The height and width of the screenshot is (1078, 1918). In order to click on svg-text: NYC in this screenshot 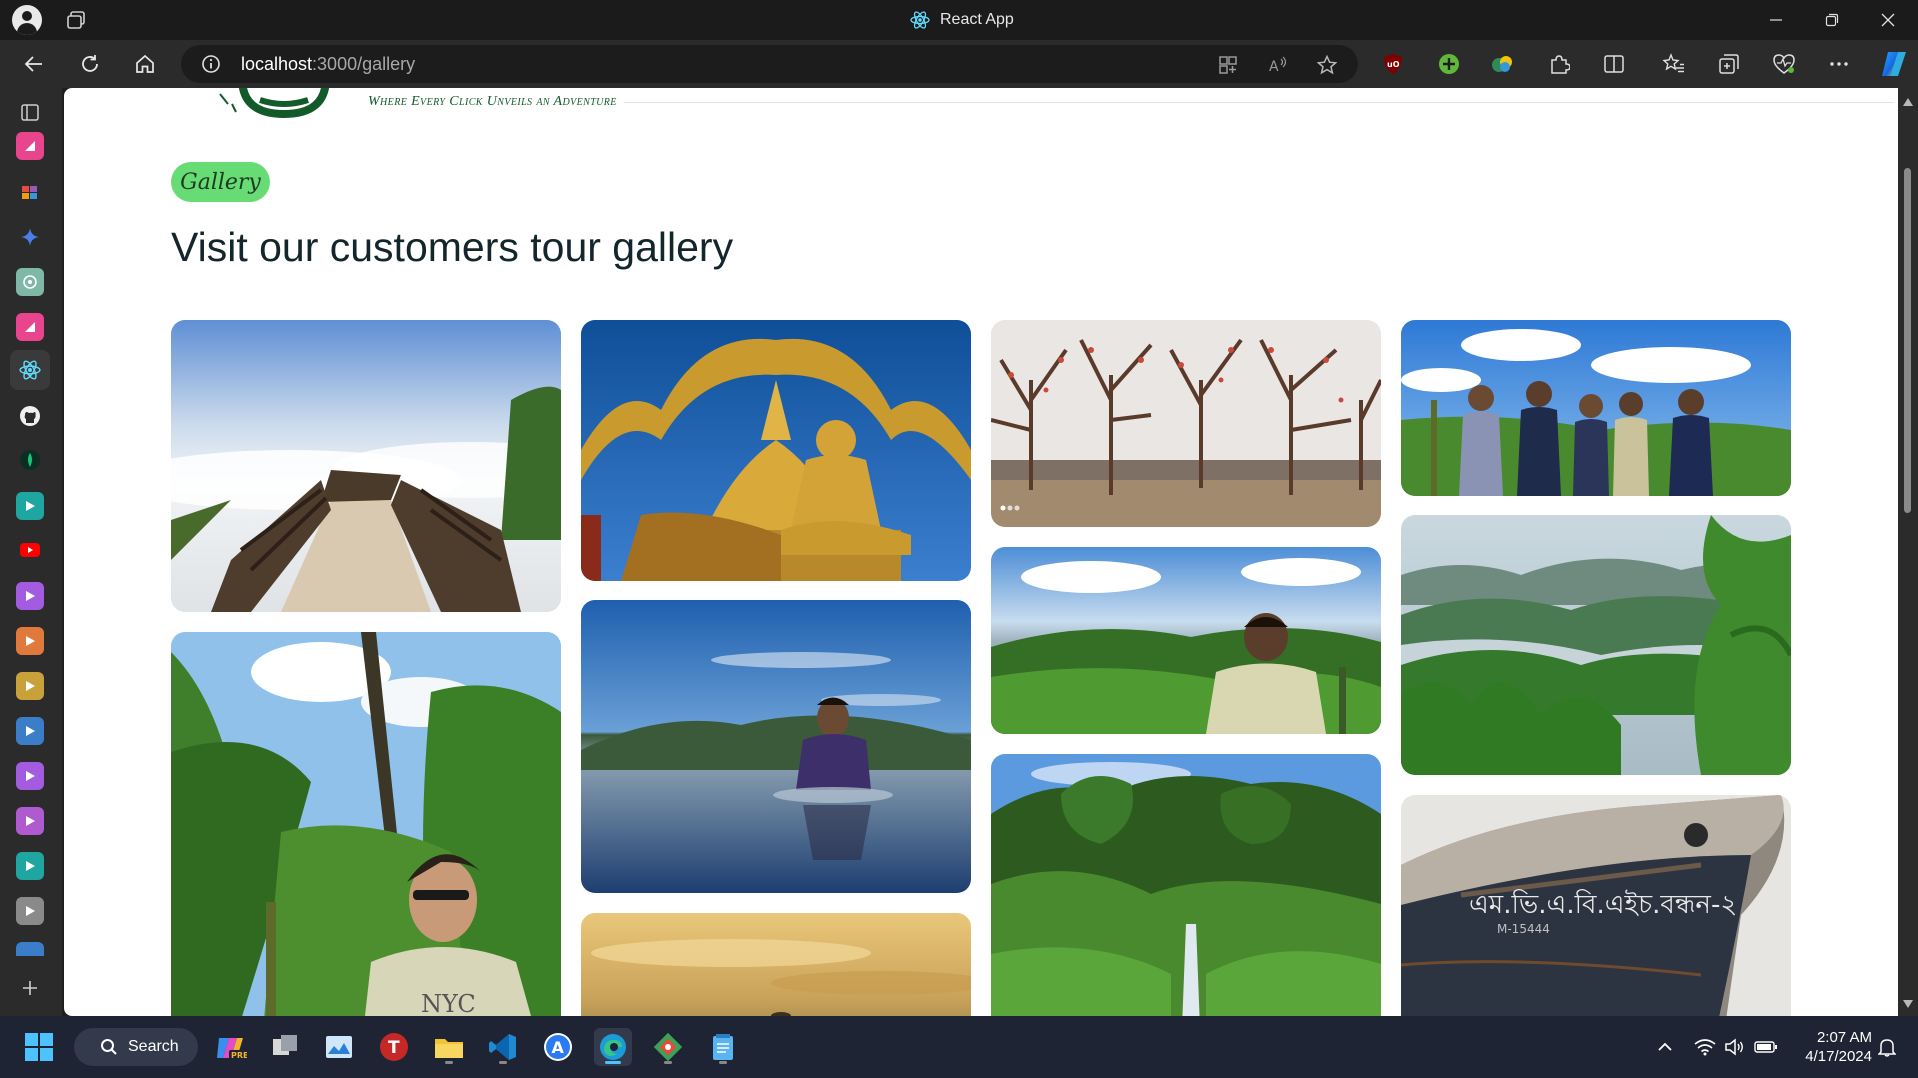, I will do `click(448, 1003)`.